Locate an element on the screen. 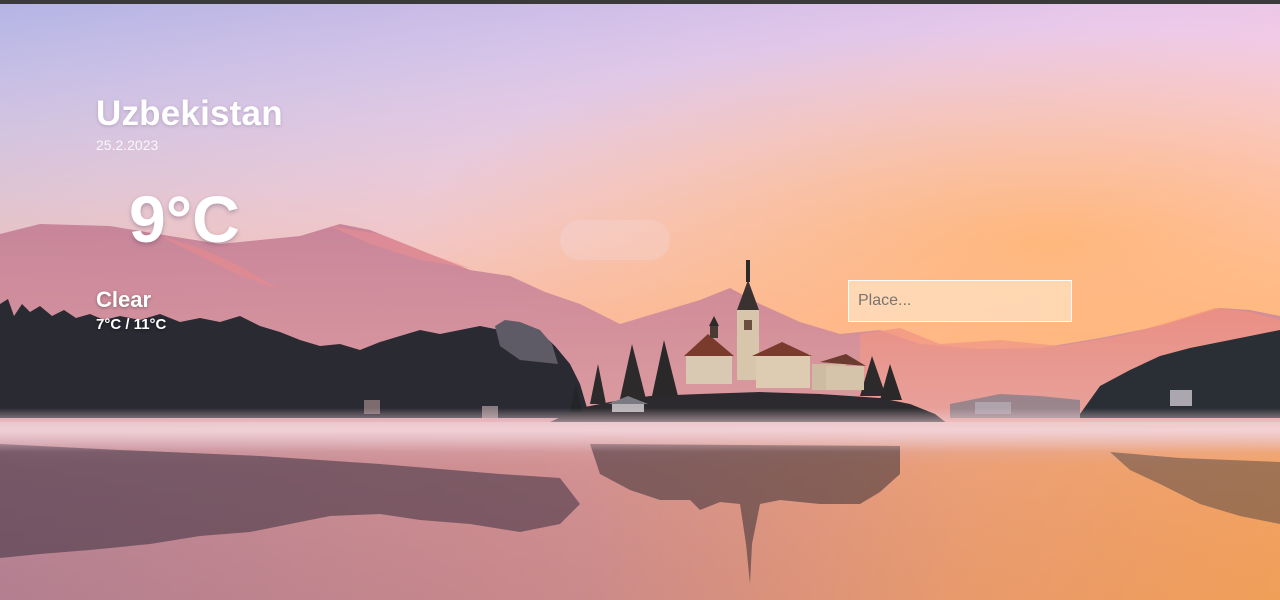  window-top-border is located at coordinates (640, 2).